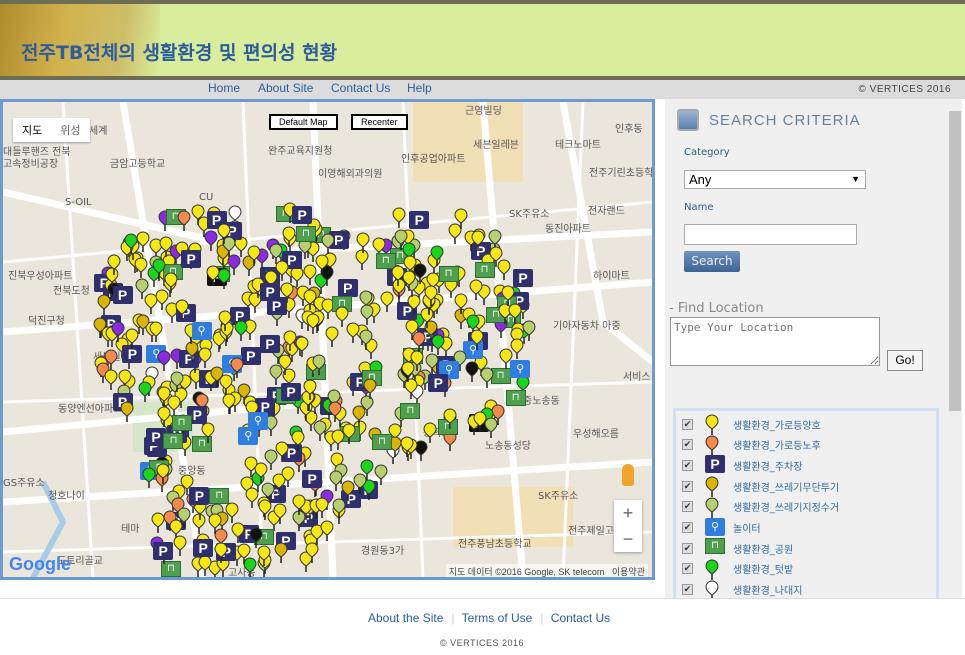  I want to click on legend-item: ✔ 생활환경_쓰레기무단투기, so click(760, 487).